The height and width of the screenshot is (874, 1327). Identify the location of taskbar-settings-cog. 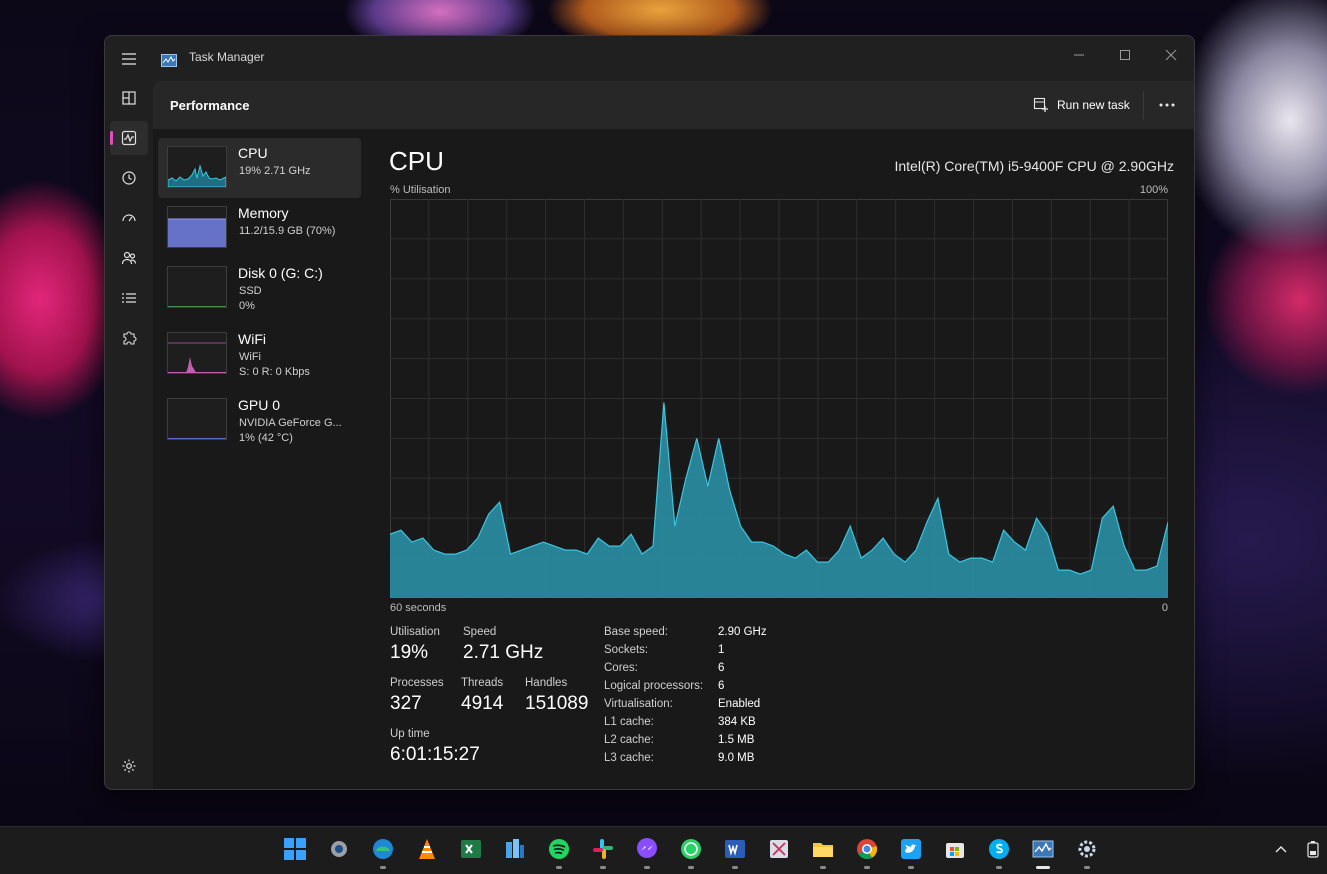
(1087, 852).